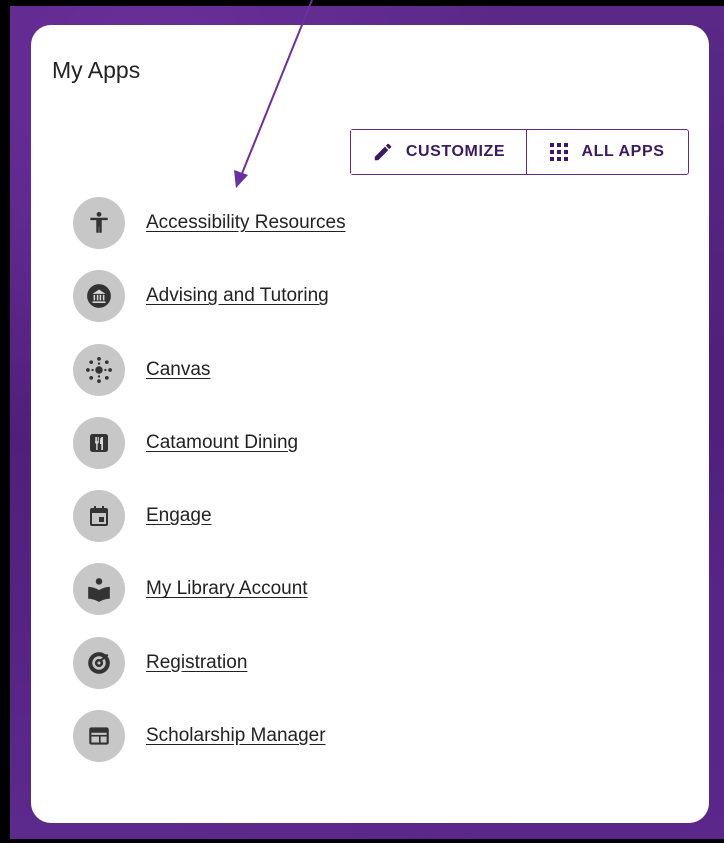 The image size is (724, 843). Describe the element at coordinates (246, 223) in the screenshot. I see `app-link-accessibility-resources: Accessibility Resources` at that location.